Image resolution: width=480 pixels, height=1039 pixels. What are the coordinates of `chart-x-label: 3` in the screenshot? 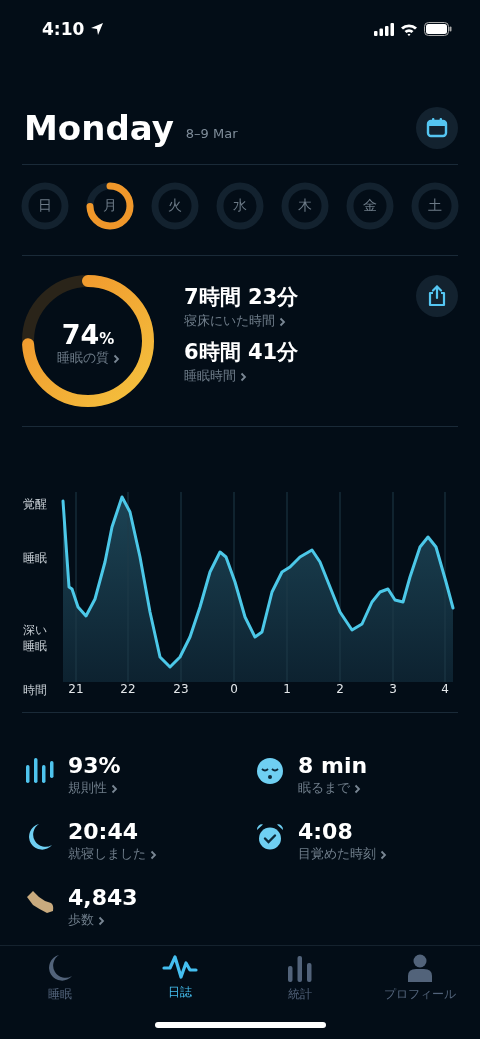 It's located at (393, 689).